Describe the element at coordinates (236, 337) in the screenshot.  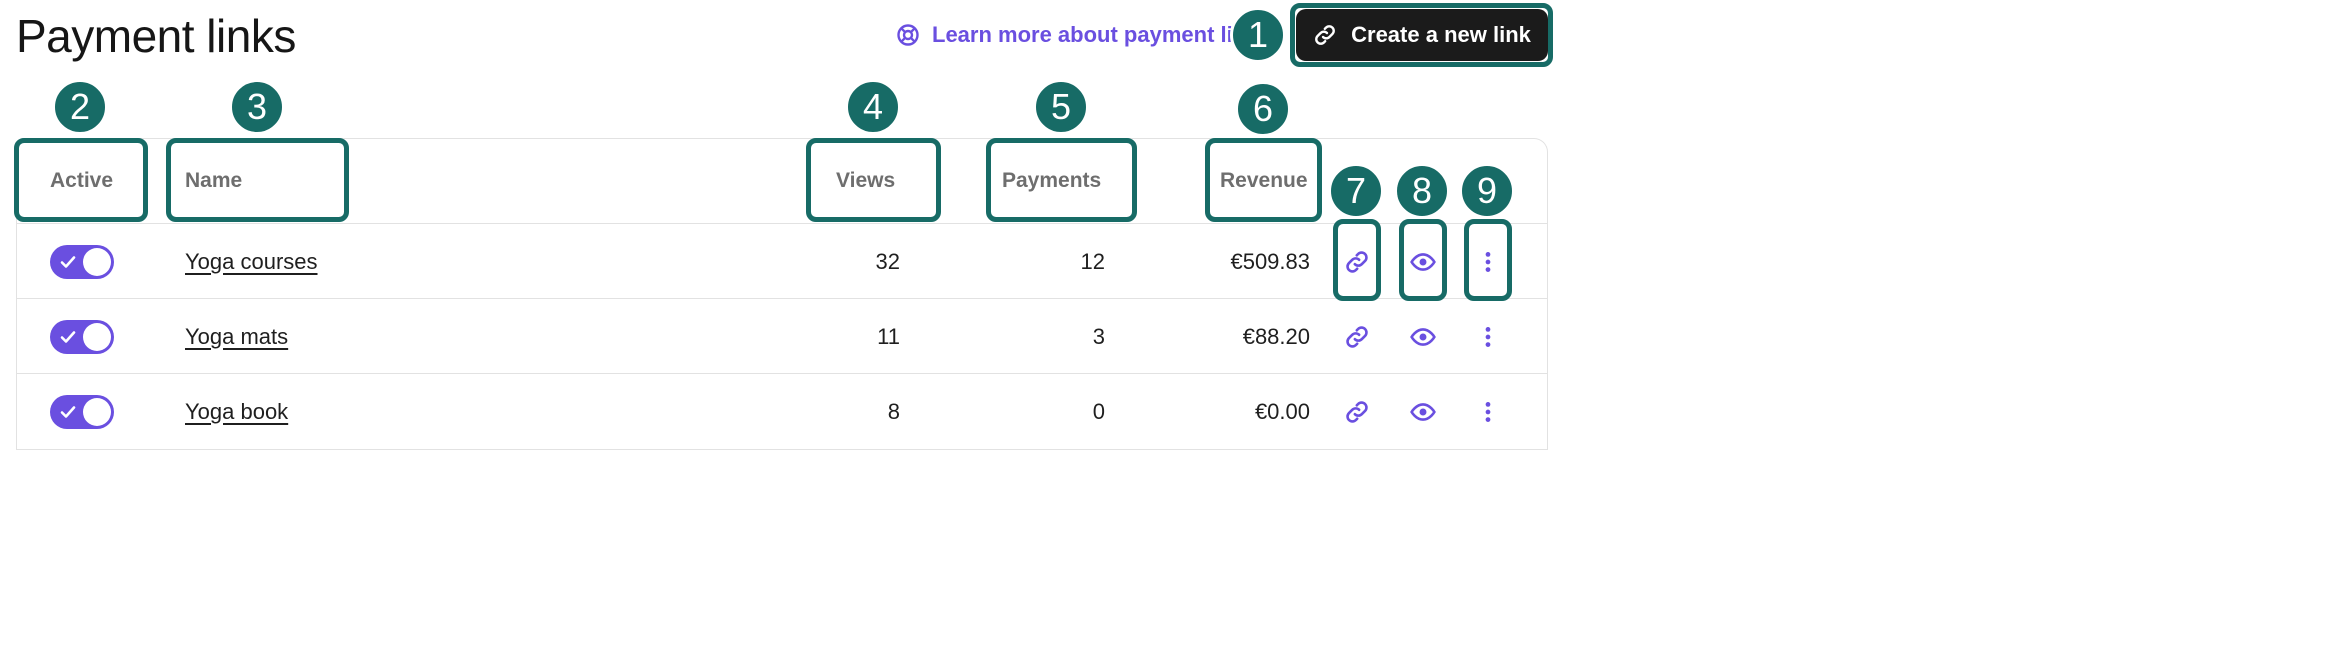
I see `payment-link-name: Yoga mats` at that location.